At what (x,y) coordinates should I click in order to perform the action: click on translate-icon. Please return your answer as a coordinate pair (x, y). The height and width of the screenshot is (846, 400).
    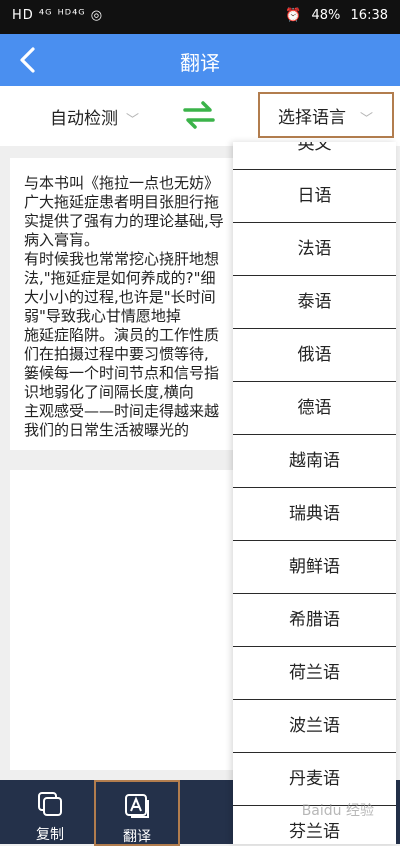
    Looking at the image, I should click on (137, 806).